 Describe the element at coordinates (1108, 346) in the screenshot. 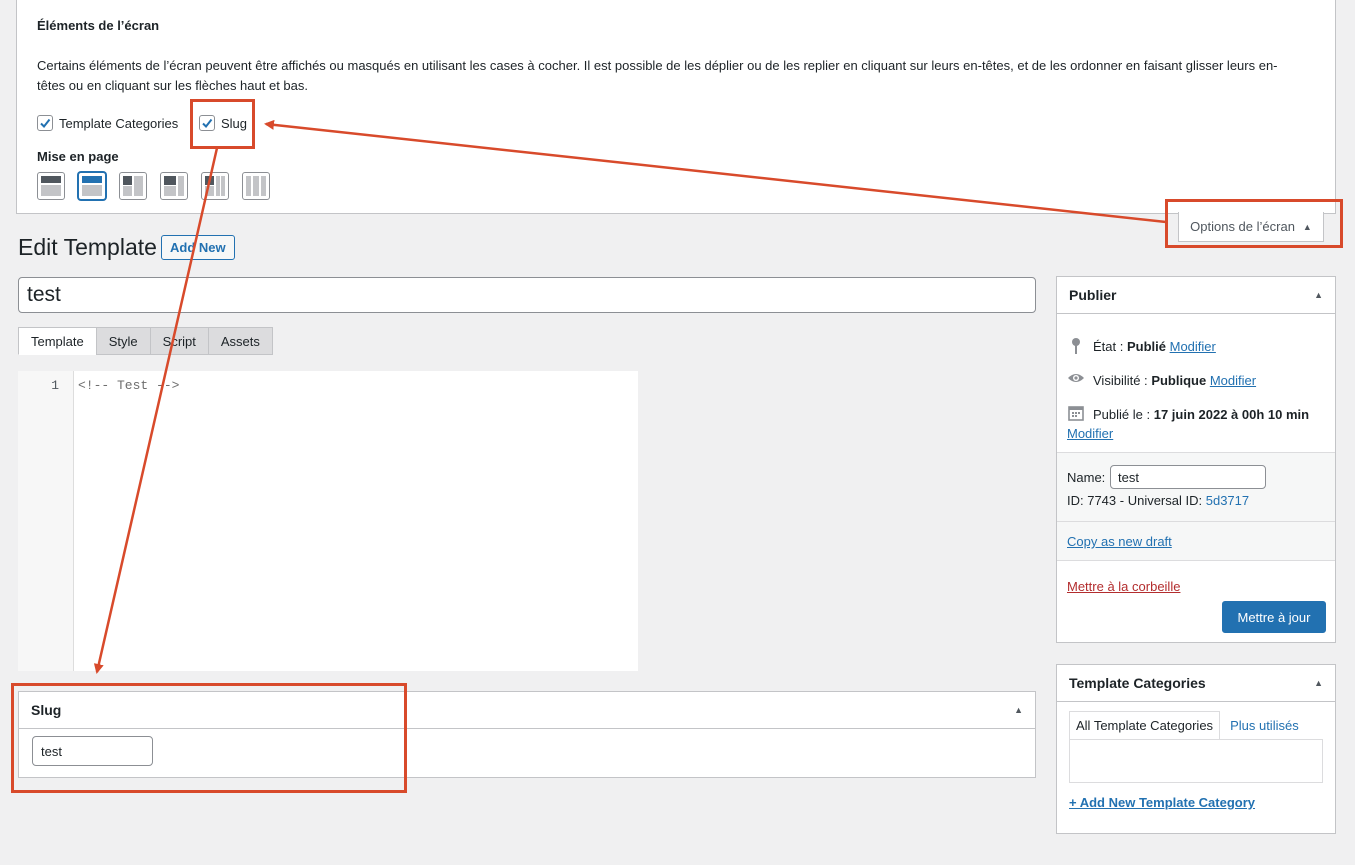

I see `status-label: État :` at that location.